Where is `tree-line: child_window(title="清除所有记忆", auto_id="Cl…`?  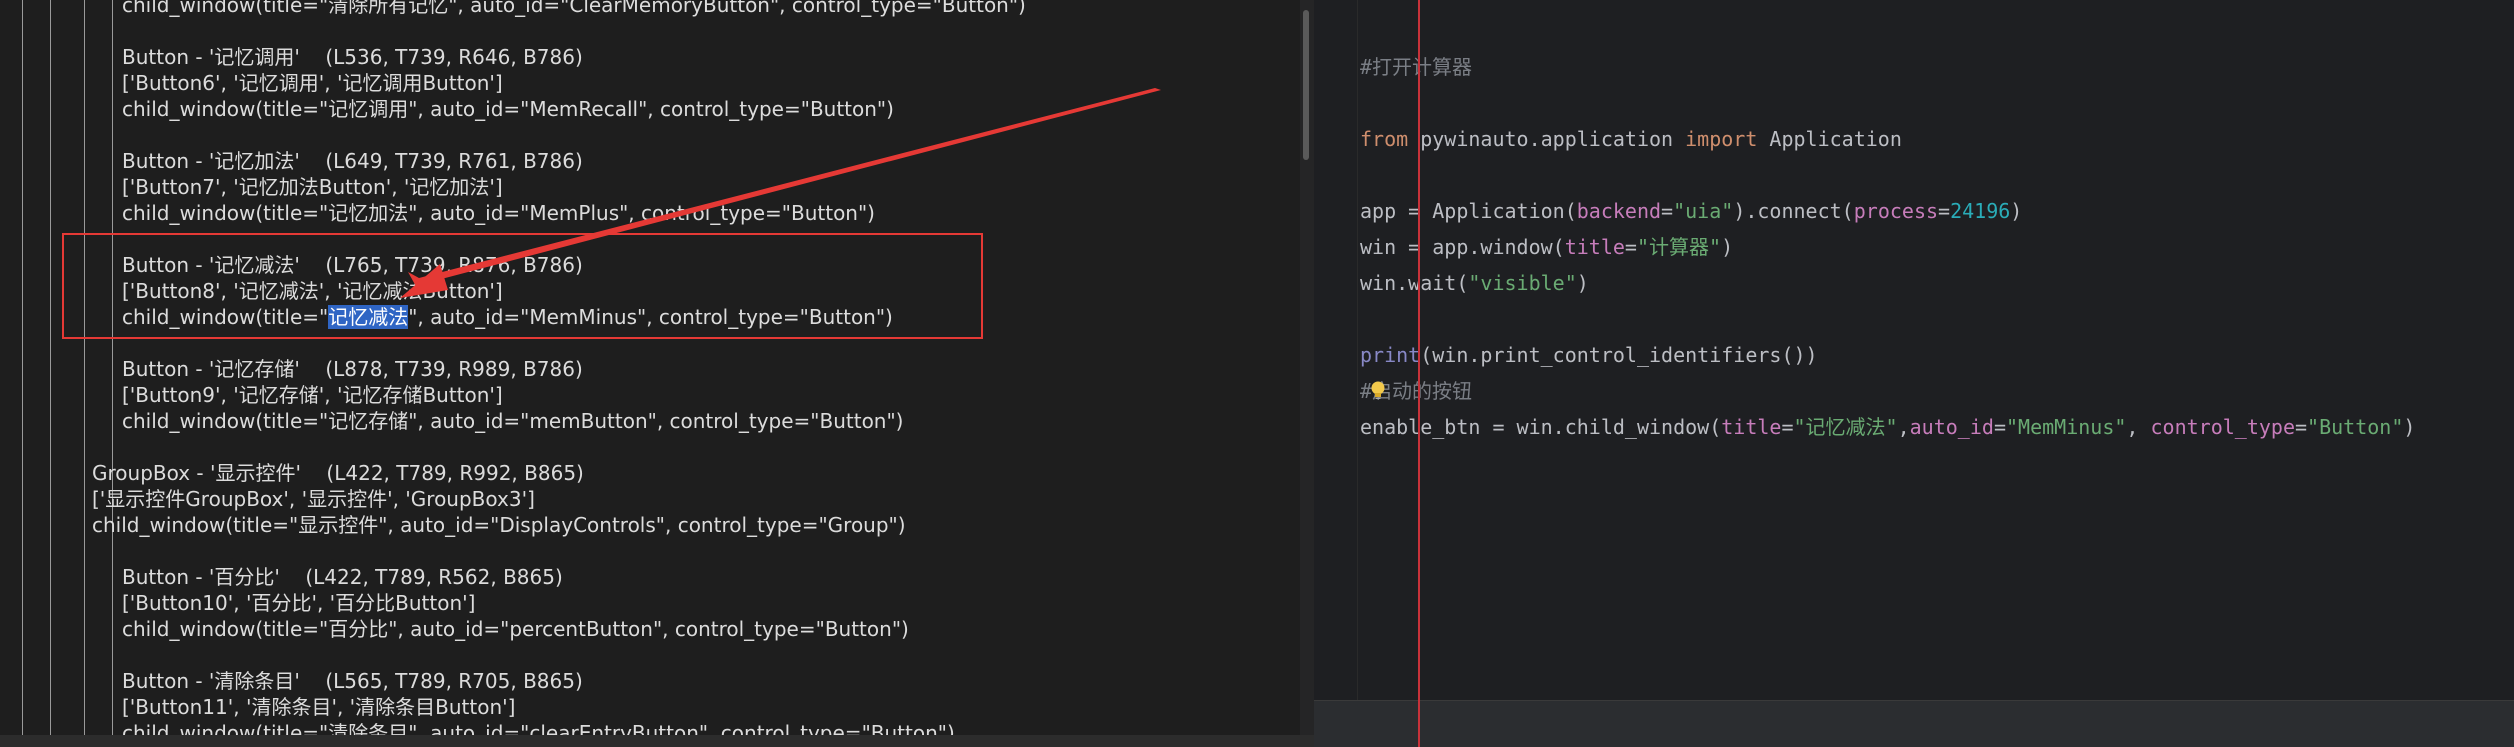 tree-line: child_window(title="清除所有记忆", auto_id="Cl… is located at coordinates (650, 9).